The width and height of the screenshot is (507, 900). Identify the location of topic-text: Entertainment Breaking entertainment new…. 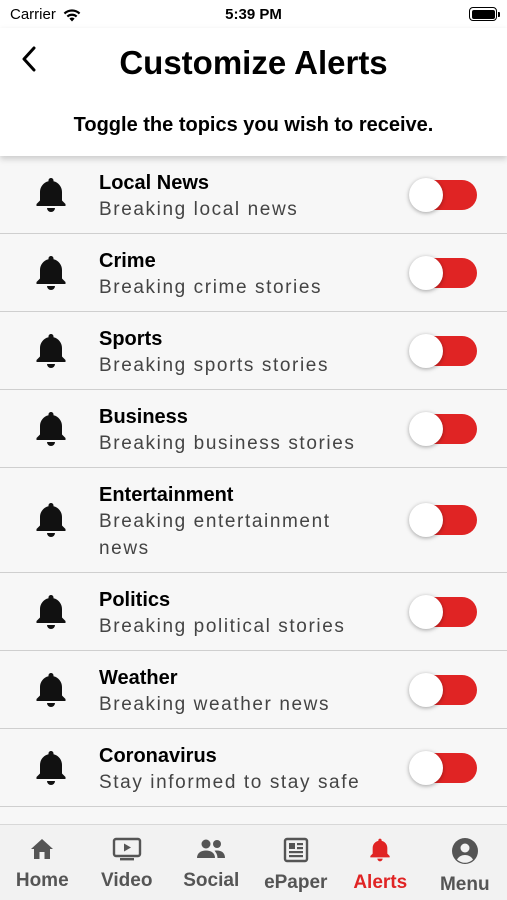
(255, 520).